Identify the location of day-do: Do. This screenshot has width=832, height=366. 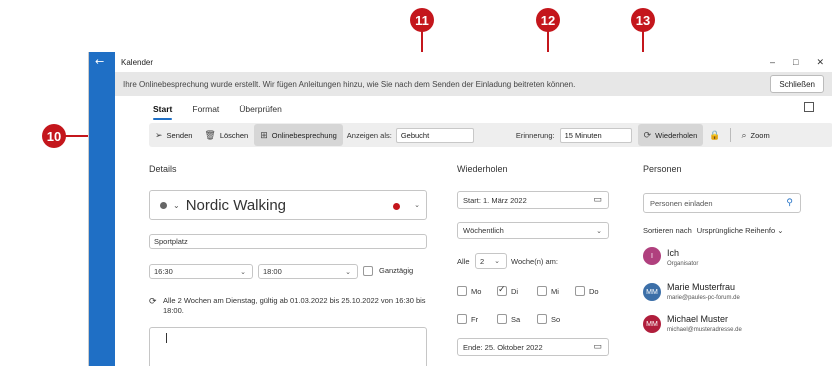
(587, 291).